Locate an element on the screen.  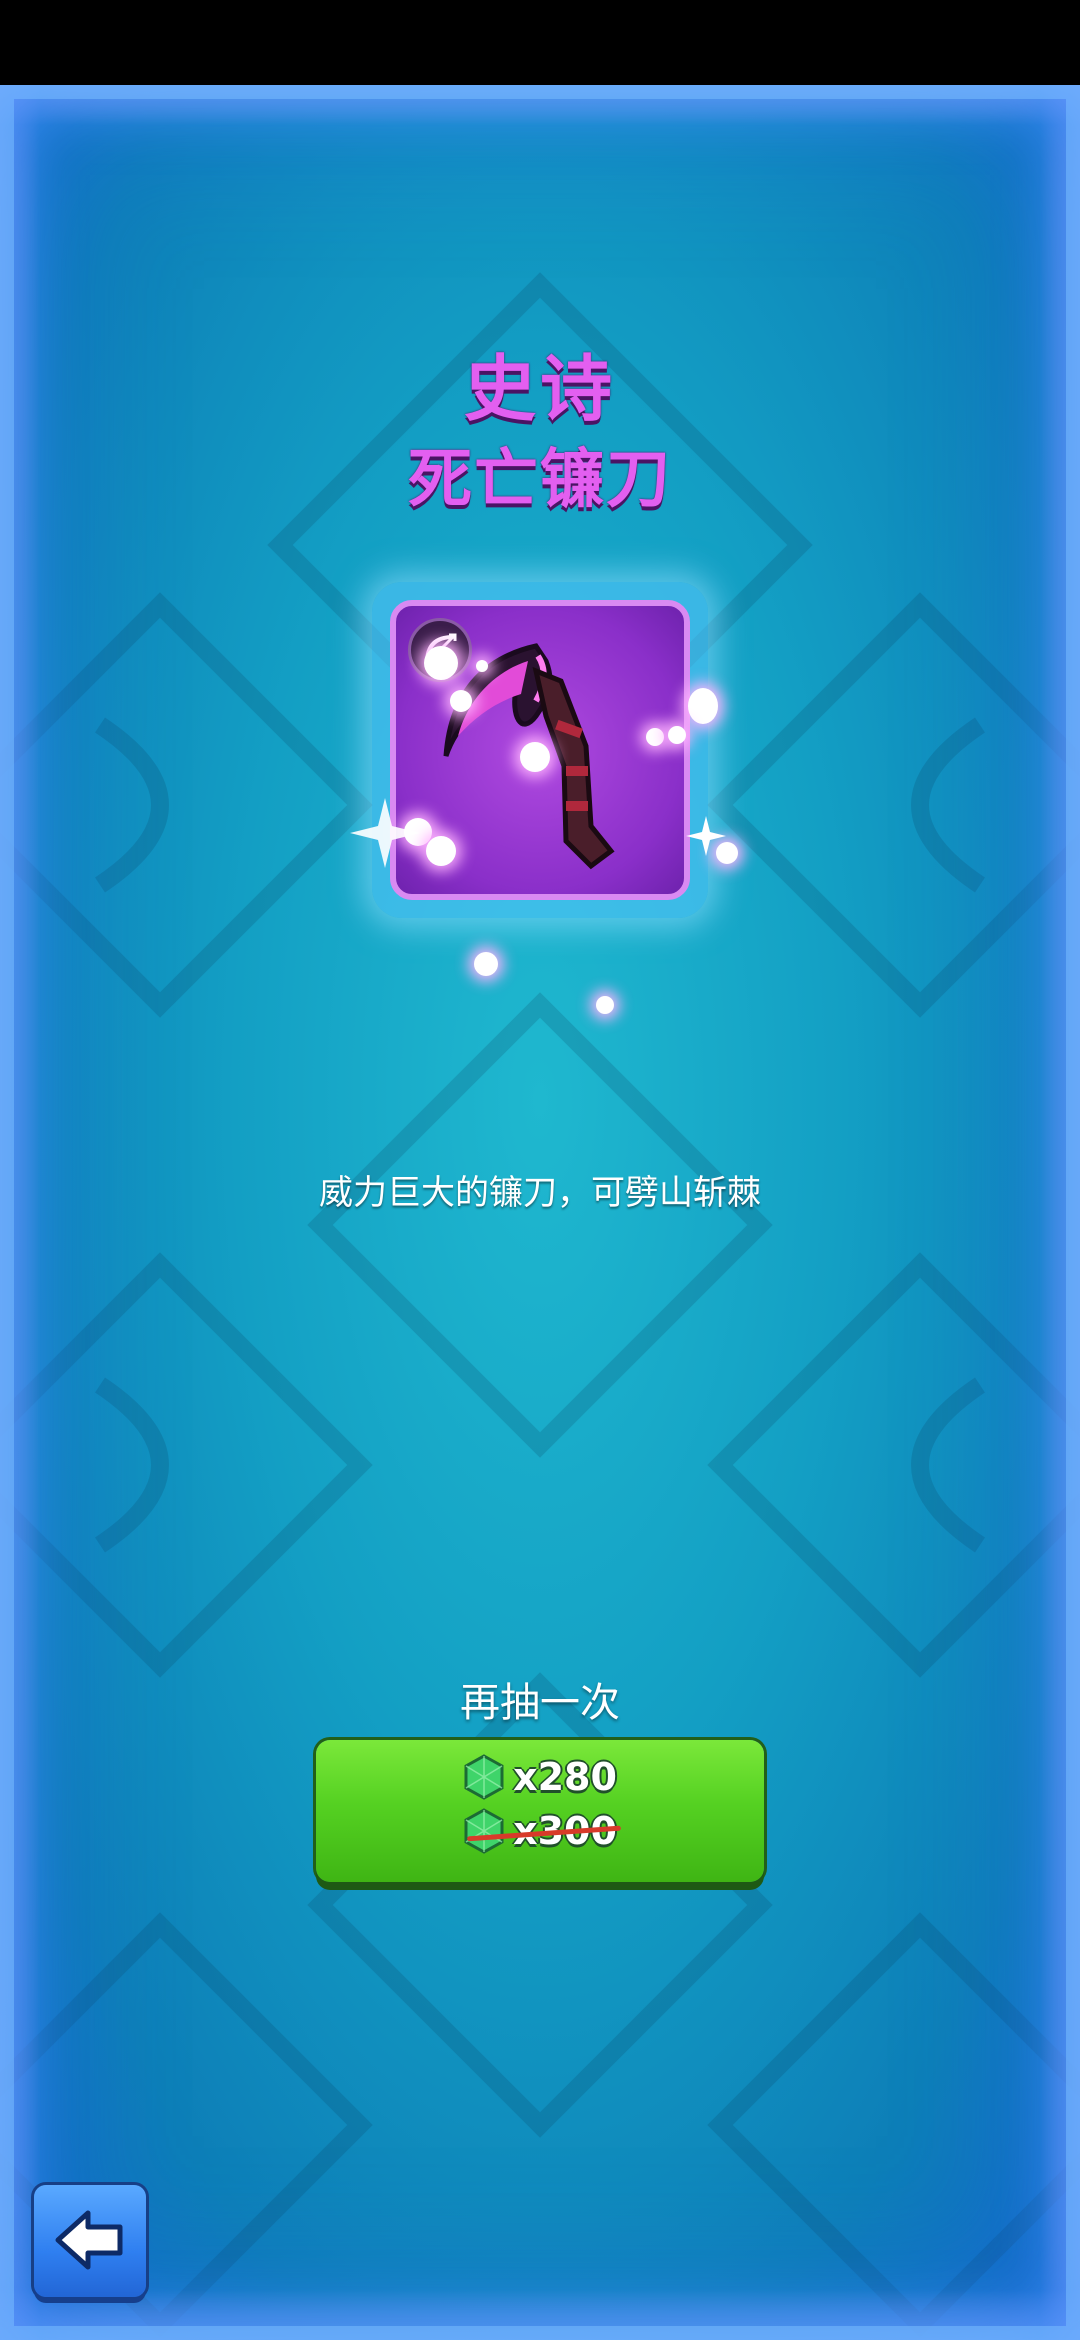
frame-glow-top is located at coordinates (540, 105).